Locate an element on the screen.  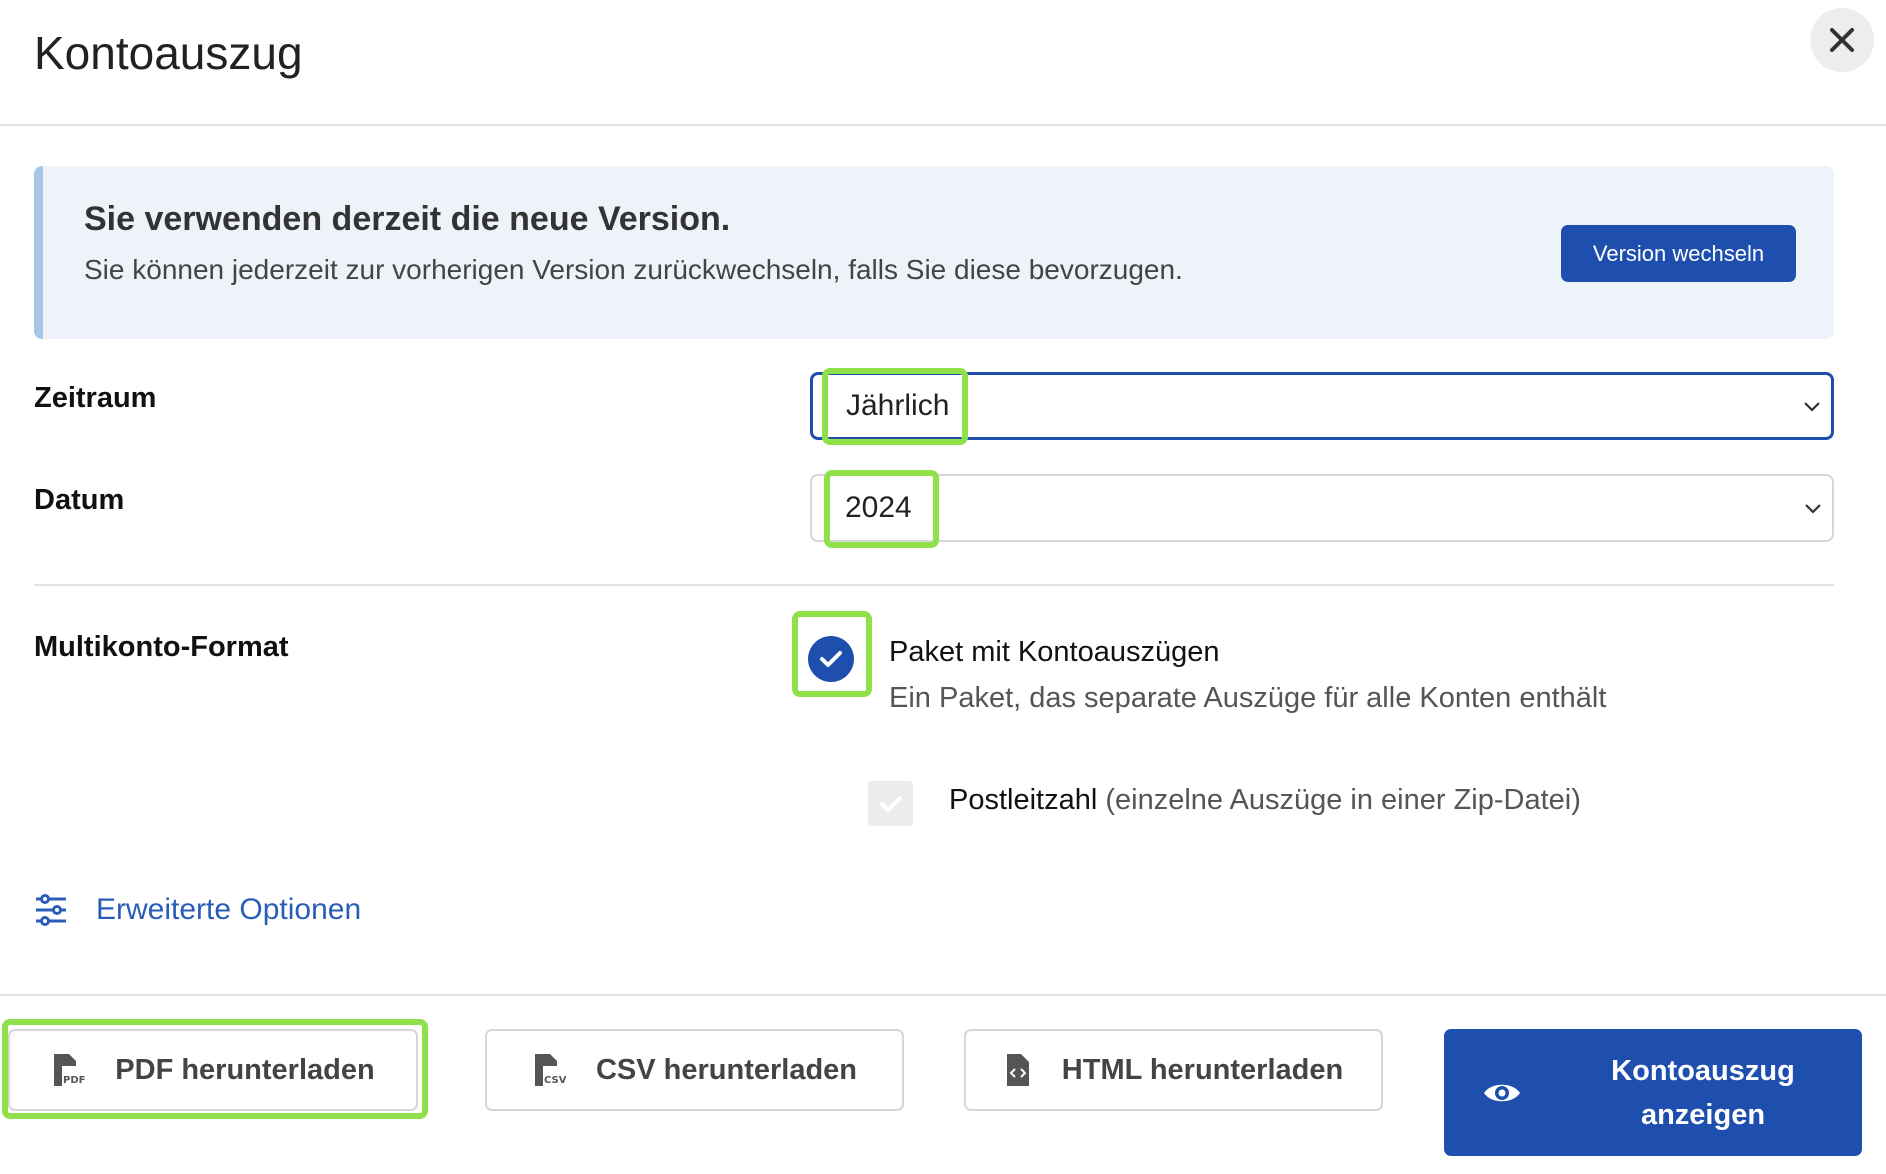
period-select: Jährlich is located at coordinates (1322, 406).